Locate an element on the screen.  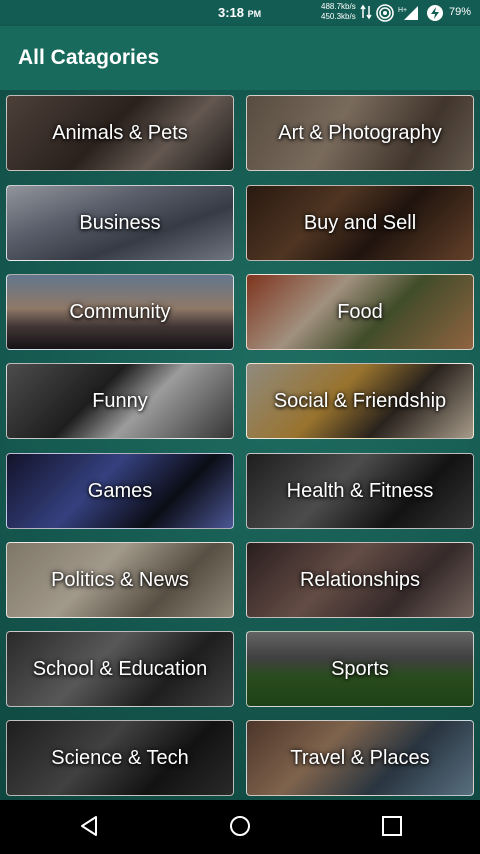
category-label: Animals & Pets is located at coordinates (120, 132).